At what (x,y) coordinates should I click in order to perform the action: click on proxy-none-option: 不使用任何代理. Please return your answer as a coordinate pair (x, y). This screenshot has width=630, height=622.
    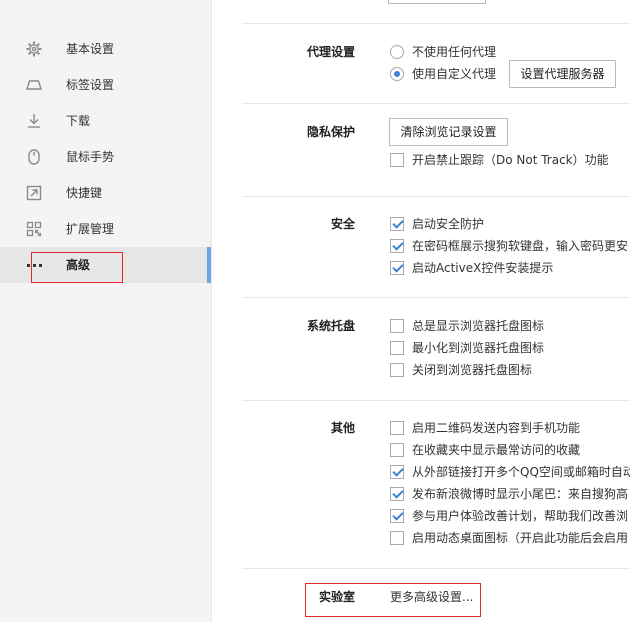
    Looking at the image, I should click on (443, 52).